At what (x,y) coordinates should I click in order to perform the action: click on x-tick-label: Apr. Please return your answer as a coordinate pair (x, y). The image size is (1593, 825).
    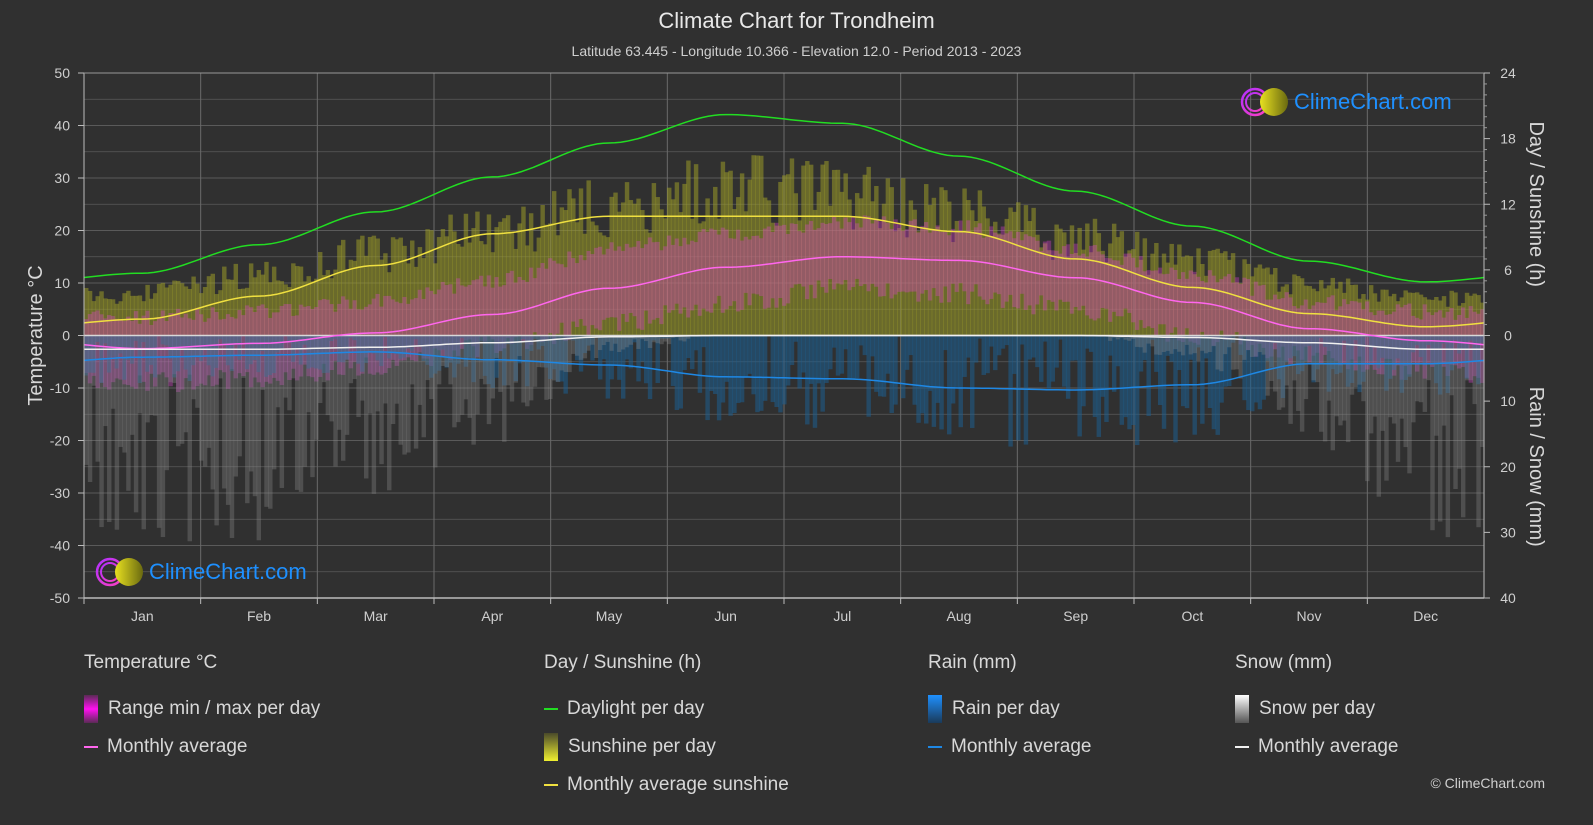
    Looking at the image, I should click on (492, 616).